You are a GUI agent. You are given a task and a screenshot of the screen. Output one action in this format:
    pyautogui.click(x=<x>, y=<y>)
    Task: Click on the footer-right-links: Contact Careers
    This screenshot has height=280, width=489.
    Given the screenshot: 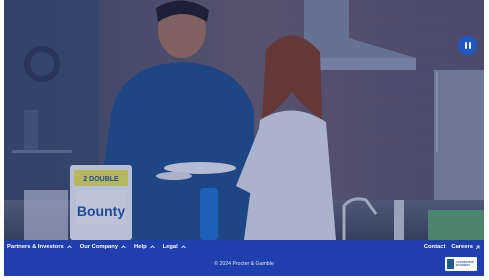 What is the action you would take?
    pyautogui.click(x=452, y=247)
    